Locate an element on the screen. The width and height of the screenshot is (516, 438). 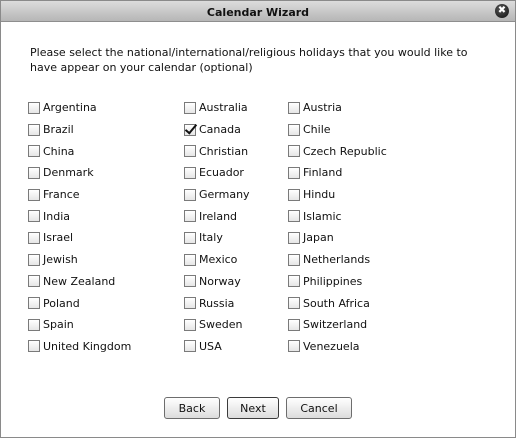
holiday-label: Finland is located at coordinates (323, 173).